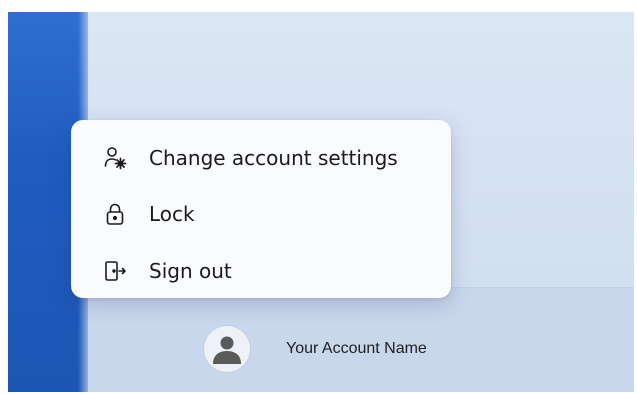 The width and height of the screenshot is (637, 394). Describe the element at coordinates (115, 214) in the screenshot. I see `lock-icon` at that location.